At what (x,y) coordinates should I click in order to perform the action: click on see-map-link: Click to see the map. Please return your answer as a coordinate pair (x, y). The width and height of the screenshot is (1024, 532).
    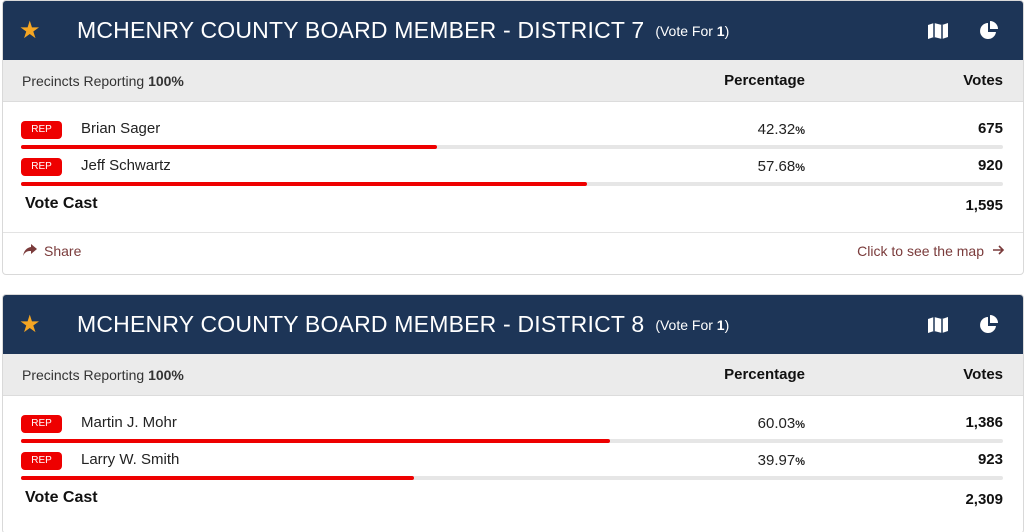
    Looking at the image, I should click on (931, 251).